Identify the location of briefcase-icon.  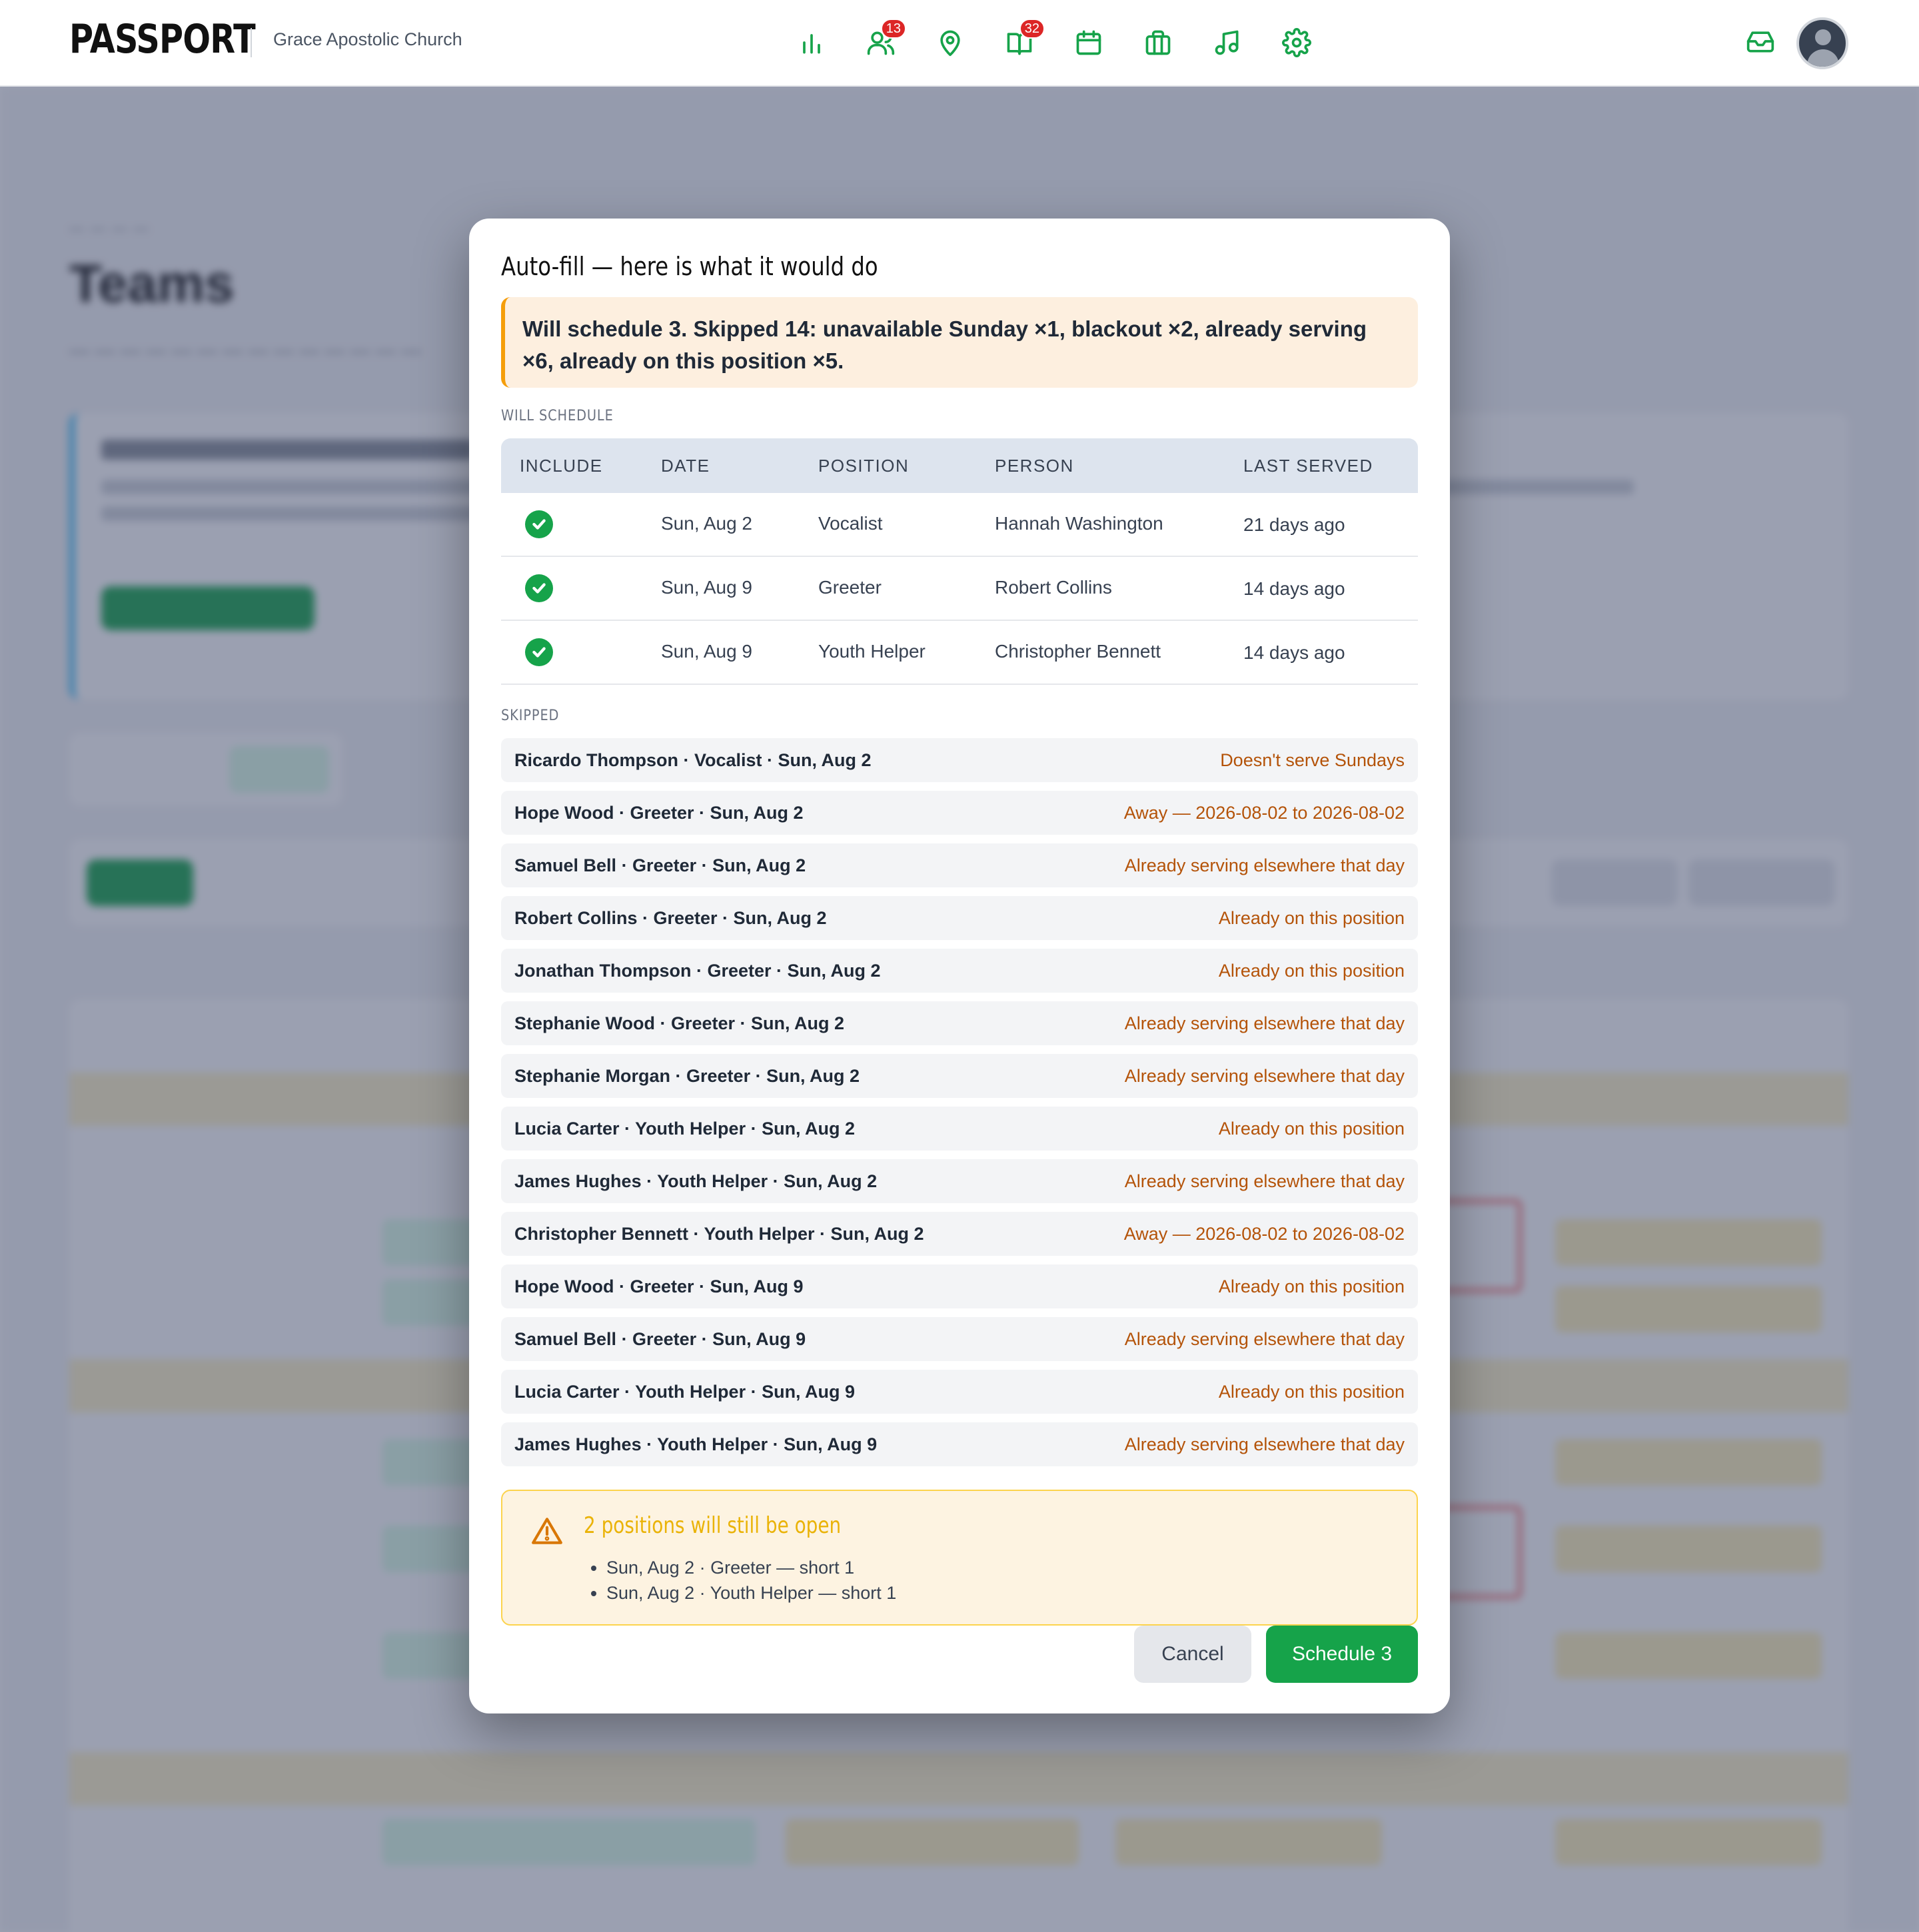
(1158, 42).